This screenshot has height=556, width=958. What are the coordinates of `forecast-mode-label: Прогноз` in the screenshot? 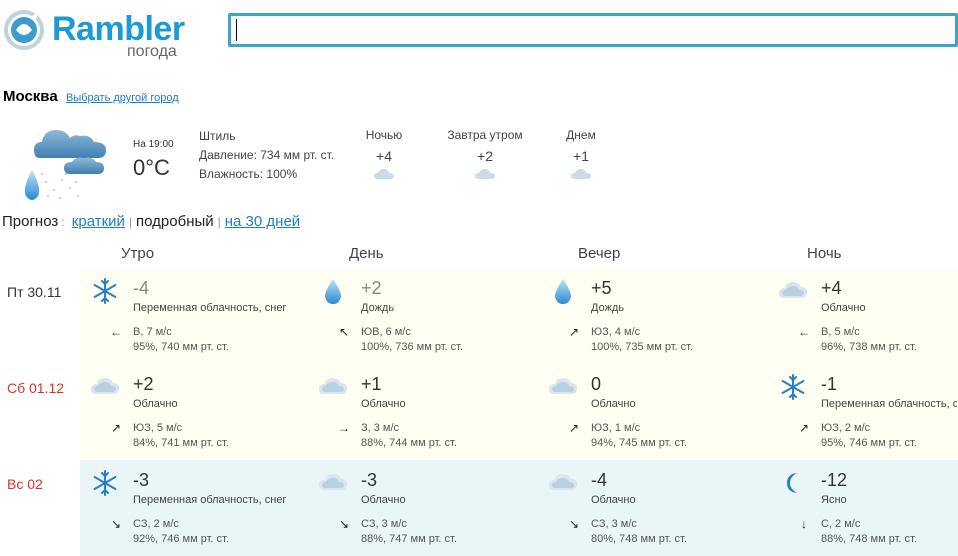 It's located at (30, 221).